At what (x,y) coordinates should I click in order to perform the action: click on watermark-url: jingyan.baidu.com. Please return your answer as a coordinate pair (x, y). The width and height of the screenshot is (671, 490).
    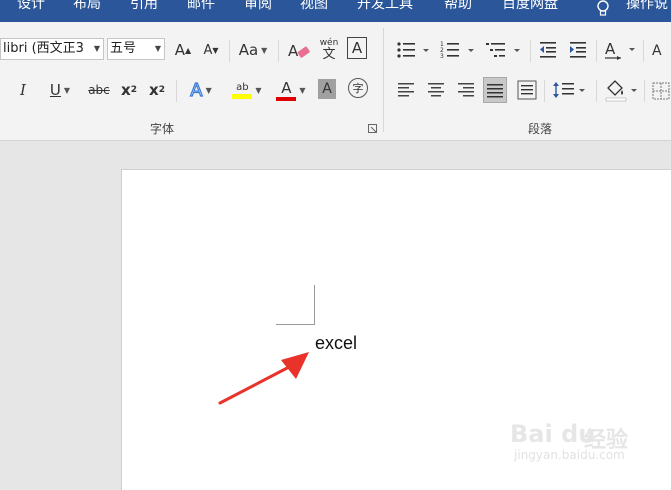
    Looking at the image, I should click on (569, 455).